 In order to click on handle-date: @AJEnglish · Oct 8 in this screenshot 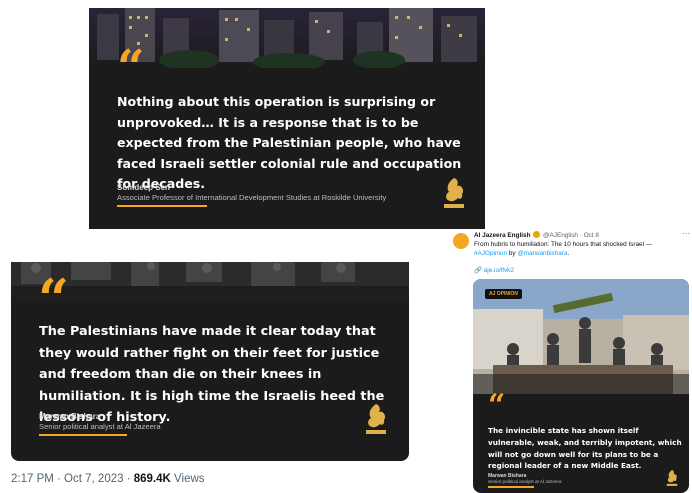, I will do `click(571, 235)`.